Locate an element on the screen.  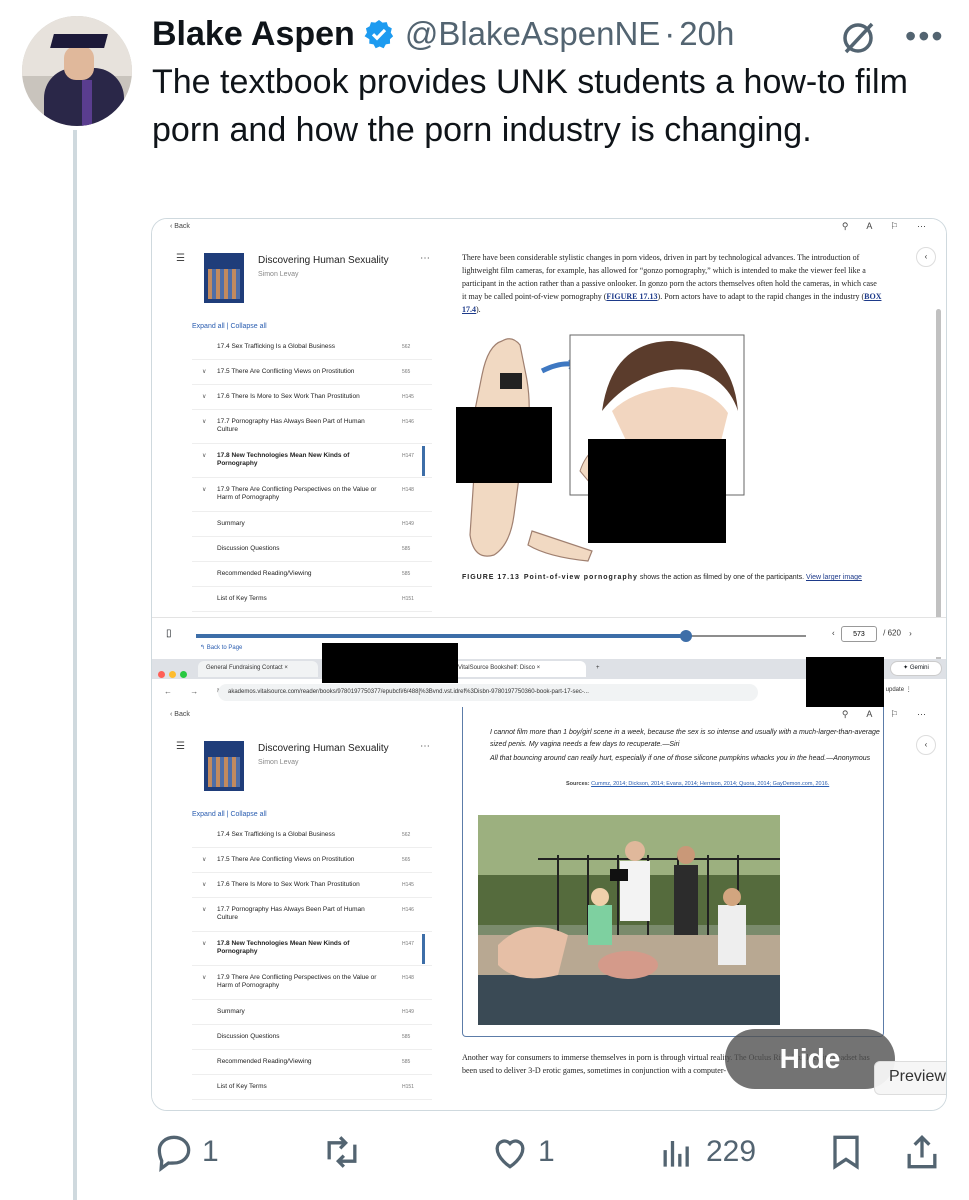
more-icon: ••• is located at coordinates (925, 36).